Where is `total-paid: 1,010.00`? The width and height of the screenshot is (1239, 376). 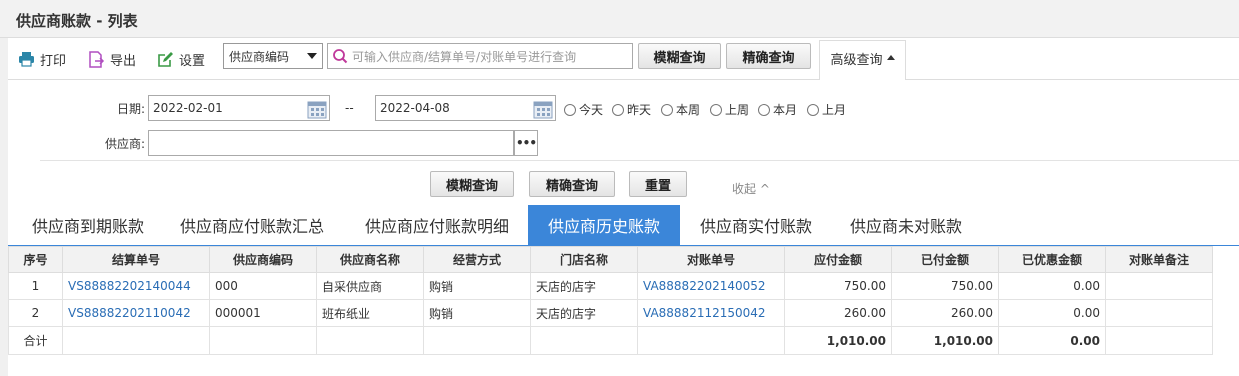 total-paid: 1,010.00 is located at coordinates (945, 340).